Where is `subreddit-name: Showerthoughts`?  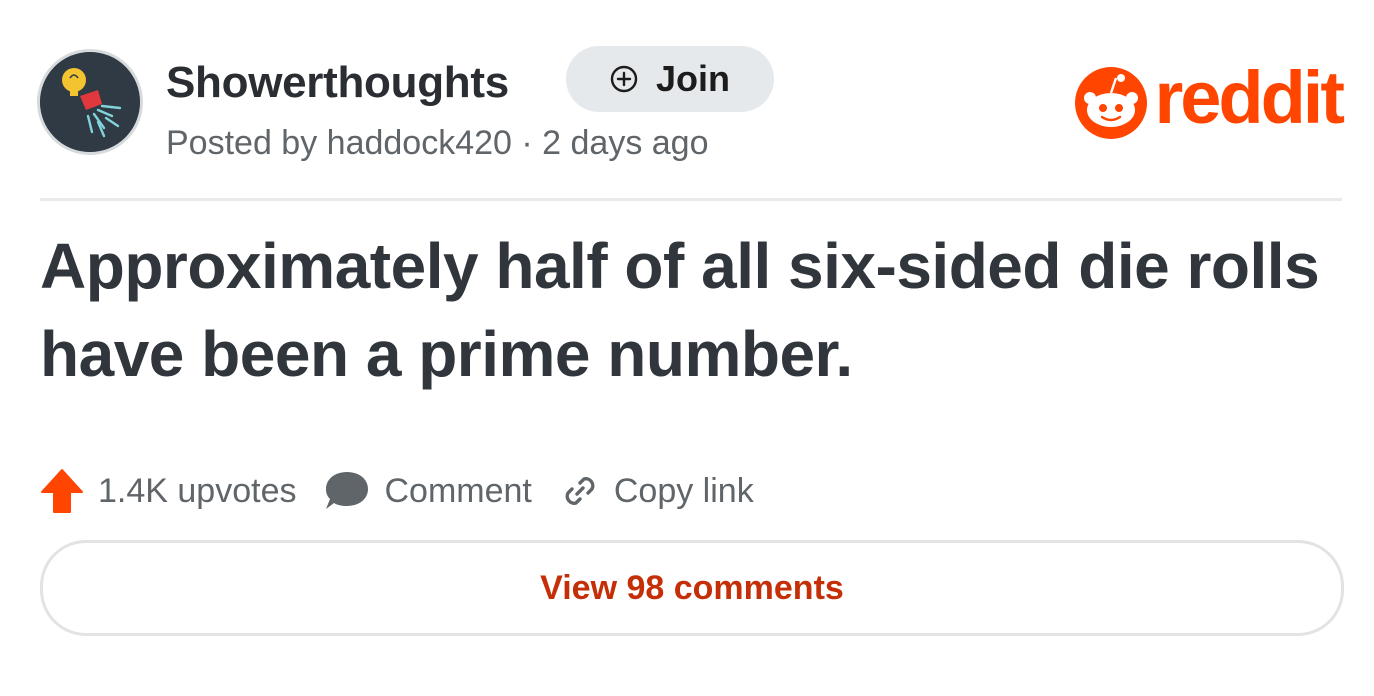
subreddit-name: Showerthoughts is located at coordinates (337, 83).